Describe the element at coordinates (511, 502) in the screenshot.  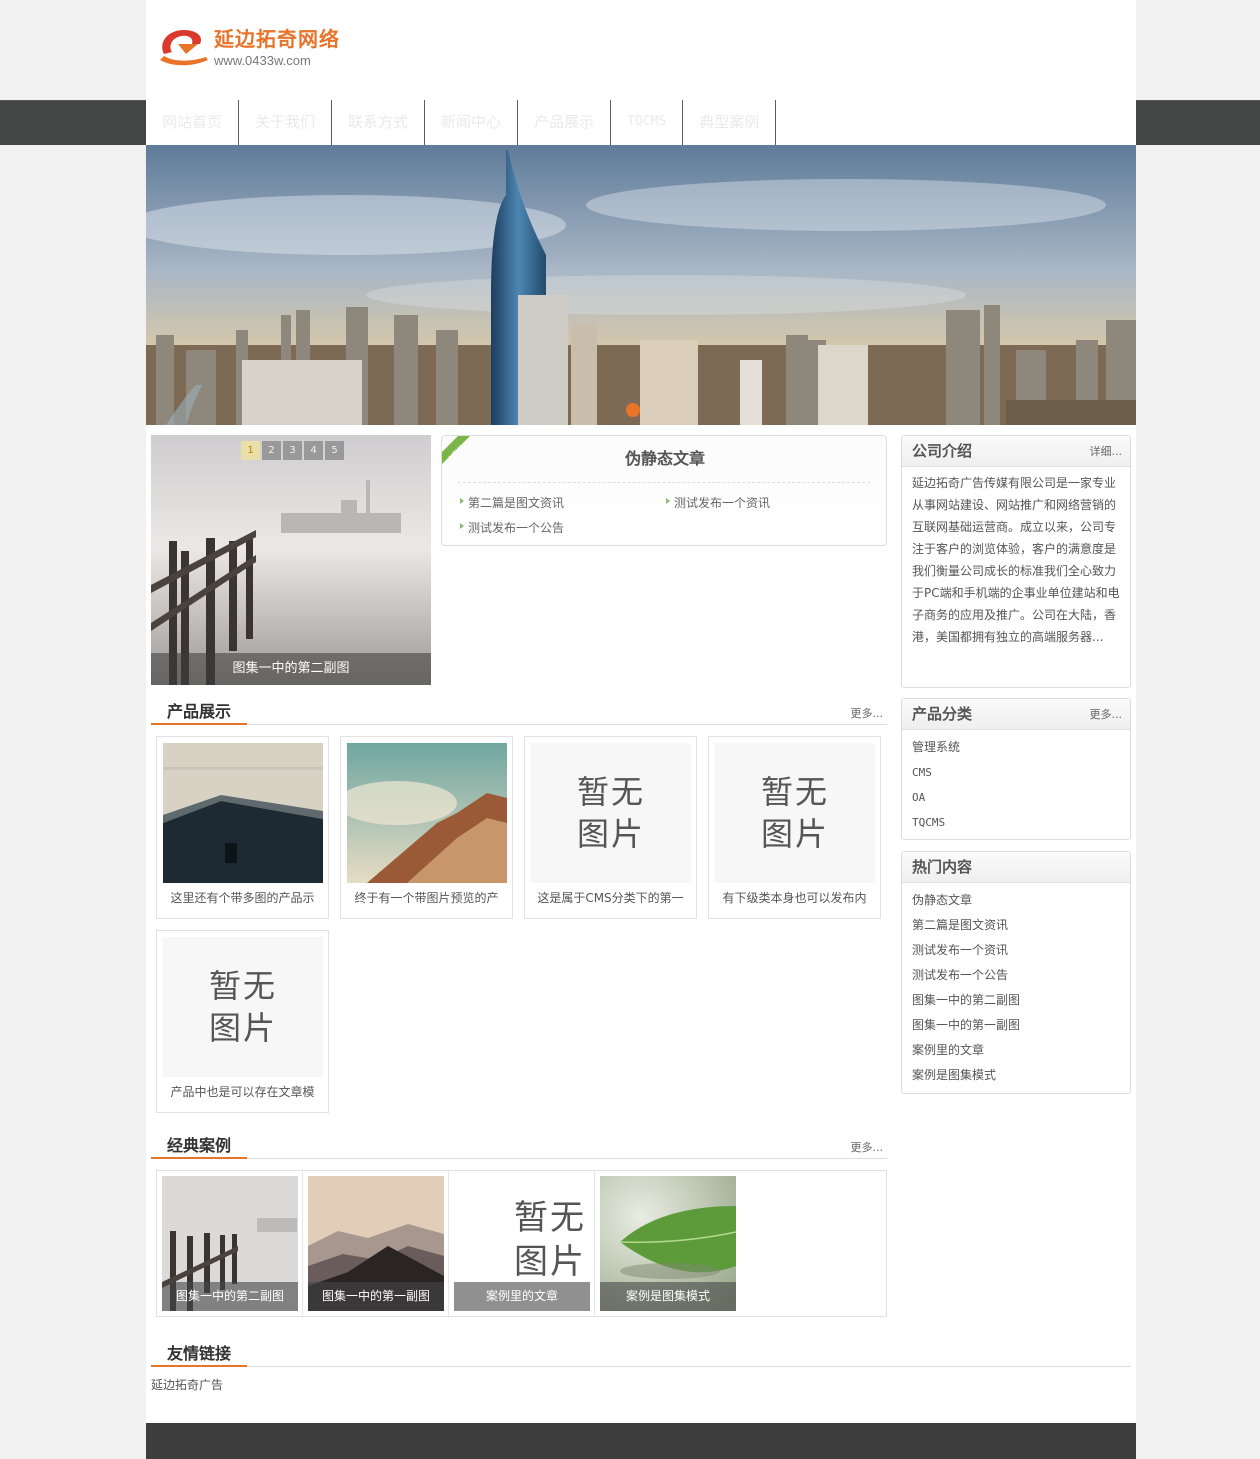
I see `news-link-1: 第二篇是图文资讯` at that location.